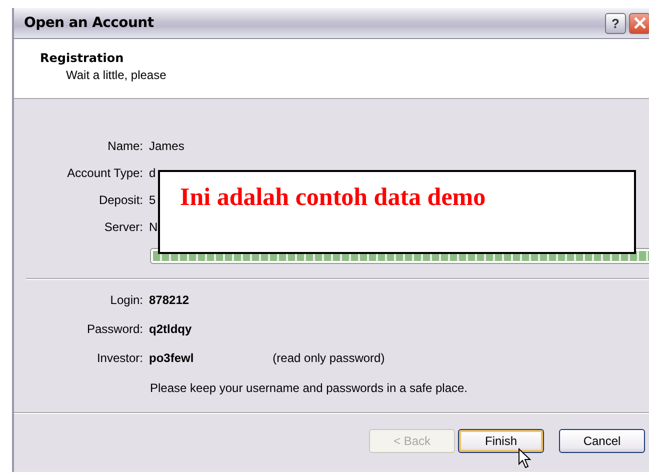 The image size is (649, 473). I want to click on credential-value: po3fewl, so click(171, 358).